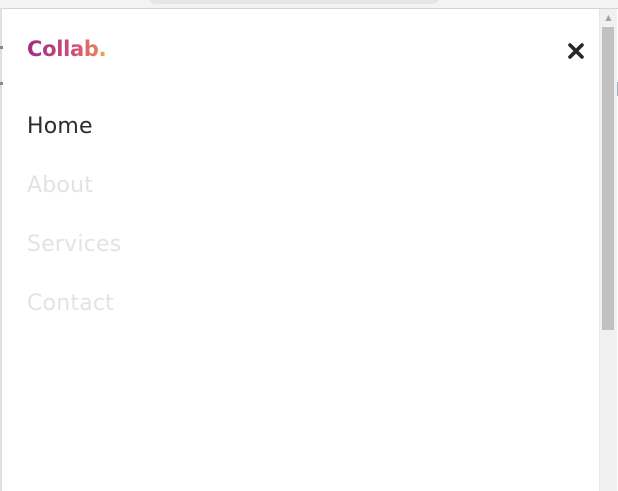 The width and height of the screenshot is (618, 491). I want to click on brand-logo: Collab., so click(67, 49).